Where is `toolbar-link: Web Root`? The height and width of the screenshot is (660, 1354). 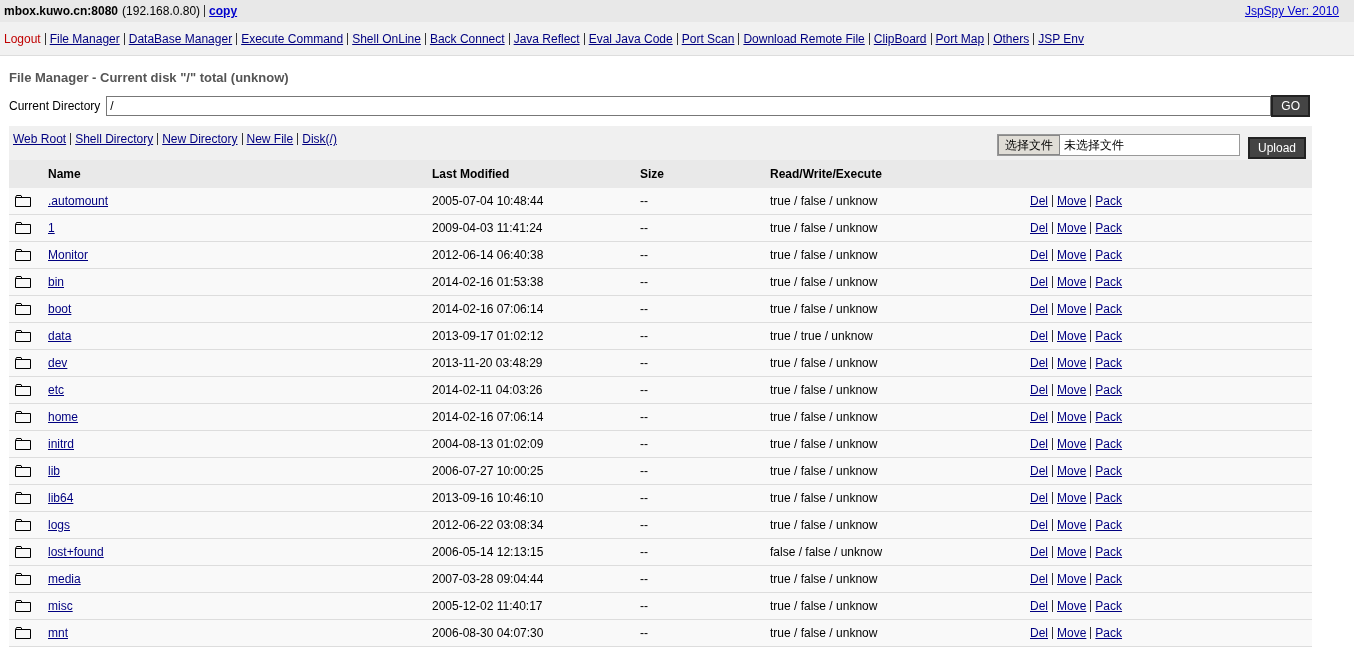
toolbar-link: Web Root is located at coordinates (40, 139).